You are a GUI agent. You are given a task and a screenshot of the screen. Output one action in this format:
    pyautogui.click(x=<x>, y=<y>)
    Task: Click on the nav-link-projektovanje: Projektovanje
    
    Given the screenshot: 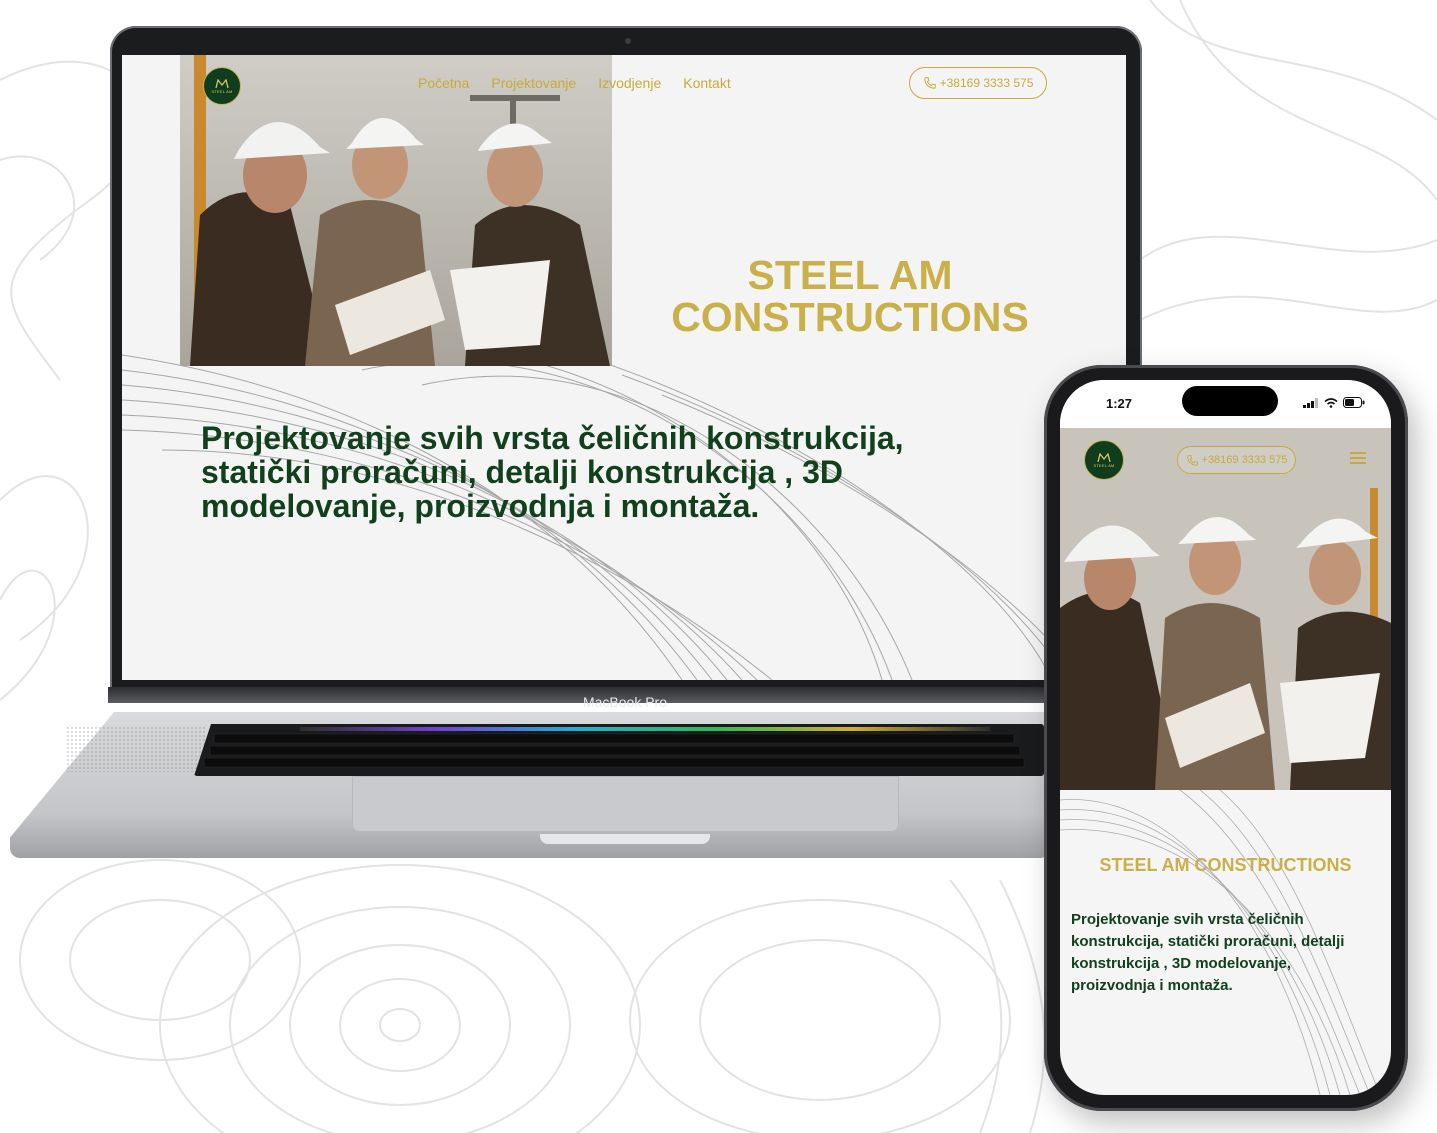 What is the action you would take?
    pyautogui.click(x=533, y=83)
    